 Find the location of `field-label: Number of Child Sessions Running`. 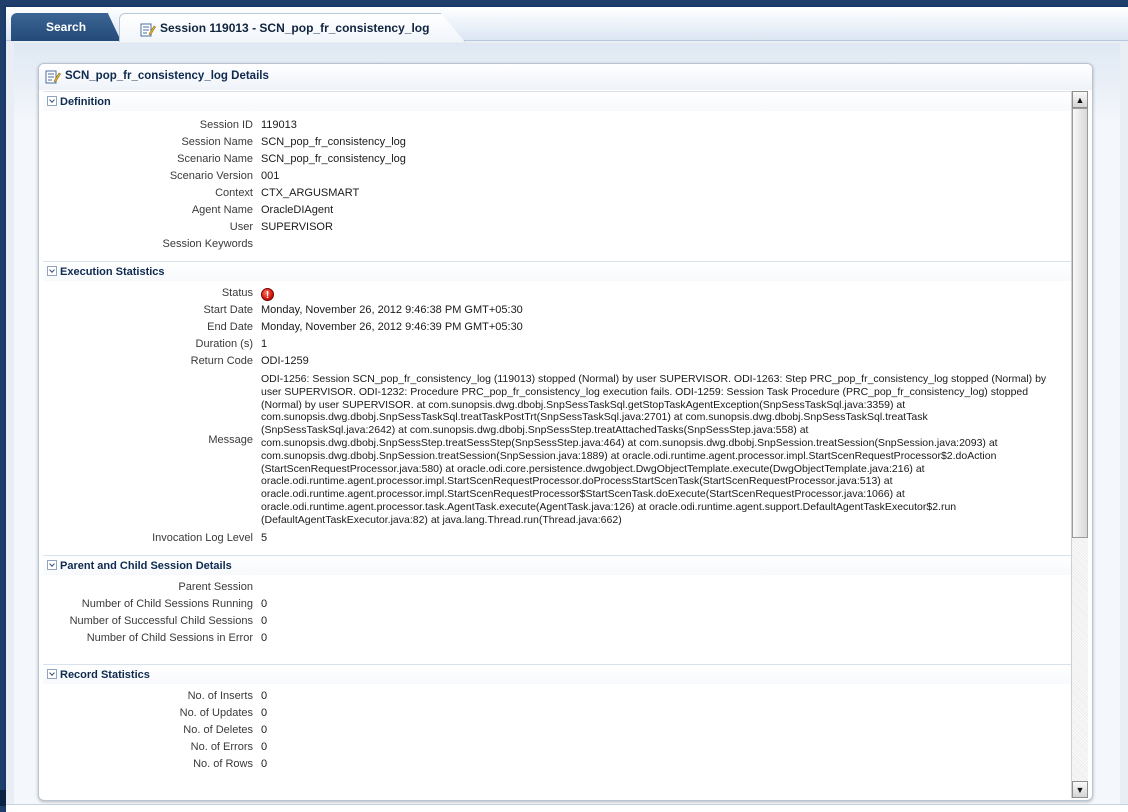

field-label: Number of Child Sessions Running is located at coordinates (167, 604).